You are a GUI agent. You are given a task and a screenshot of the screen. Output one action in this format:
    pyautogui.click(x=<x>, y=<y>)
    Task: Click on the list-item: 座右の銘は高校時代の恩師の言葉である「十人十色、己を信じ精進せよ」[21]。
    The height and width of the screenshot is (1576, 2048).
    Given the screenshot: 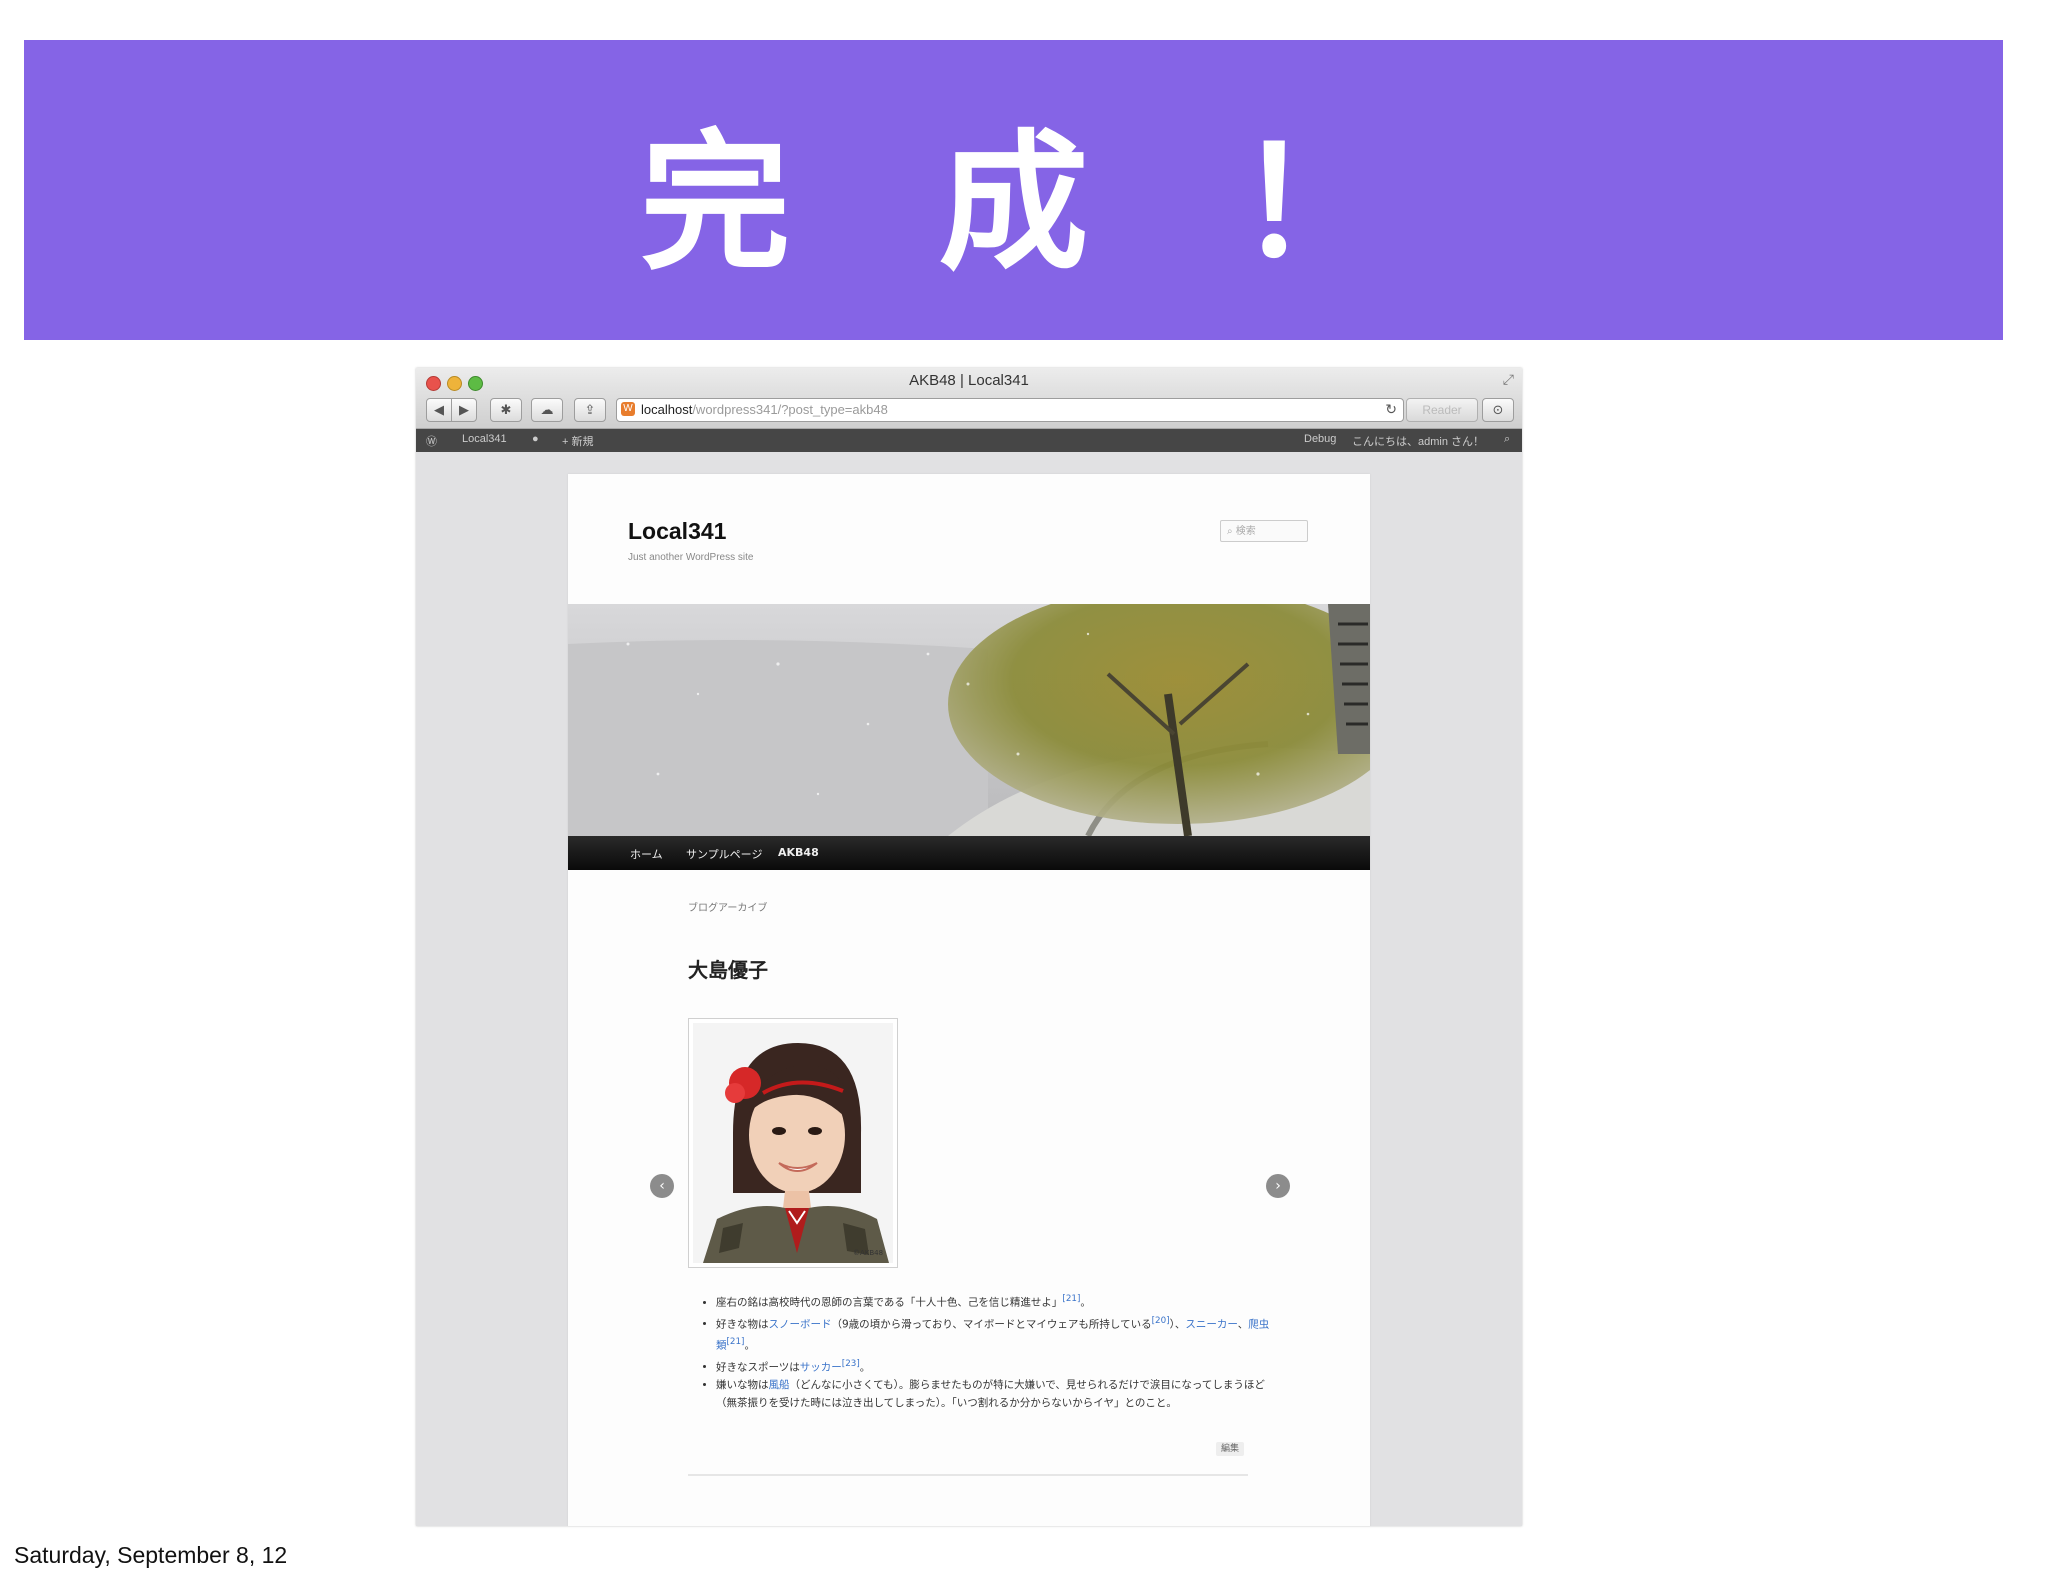 What is the action you would take?
    pyautogui.click(x=996, y=1301)
    